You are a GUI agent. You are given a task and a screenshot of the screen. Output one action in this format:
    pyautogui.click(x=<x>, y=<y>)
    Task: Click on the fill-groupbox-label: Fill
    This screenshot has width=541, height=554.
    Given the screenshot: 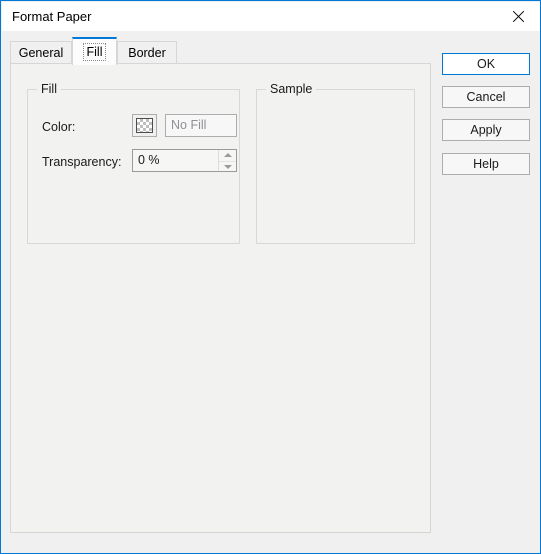 What is the action you would take?
    pyautogui.click(x=49, y=89)
    